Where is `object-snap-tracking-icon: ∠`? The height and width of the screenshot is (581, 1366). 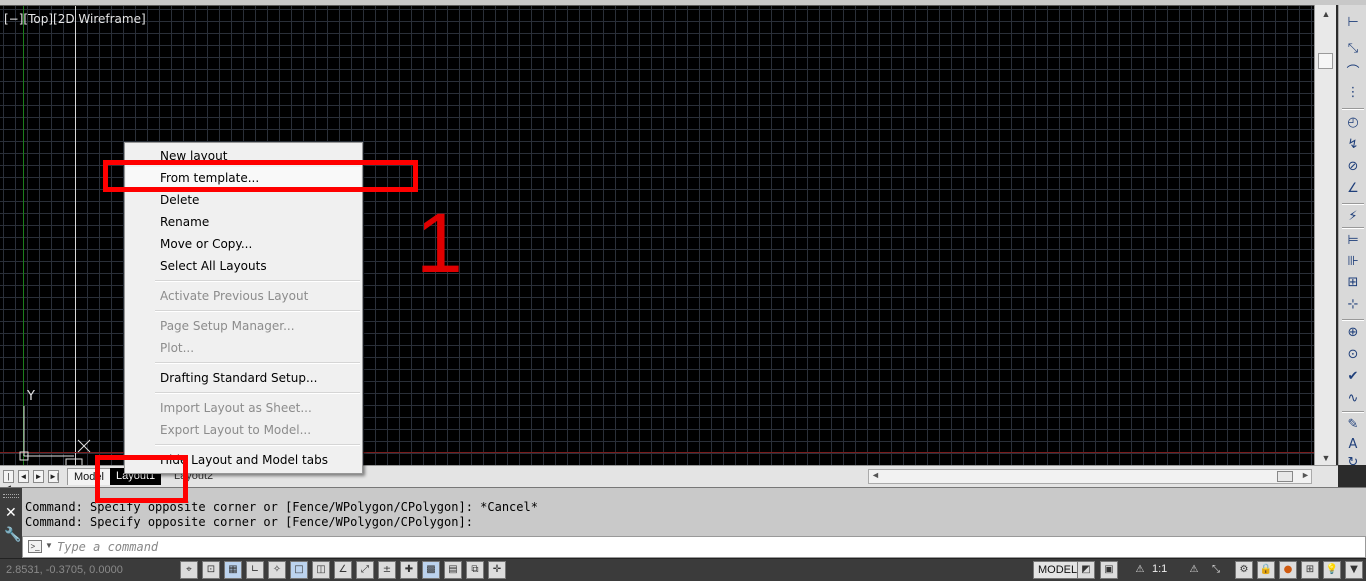
object-snap-tracking-icon: ∠ is located at coordinates (343, 570).